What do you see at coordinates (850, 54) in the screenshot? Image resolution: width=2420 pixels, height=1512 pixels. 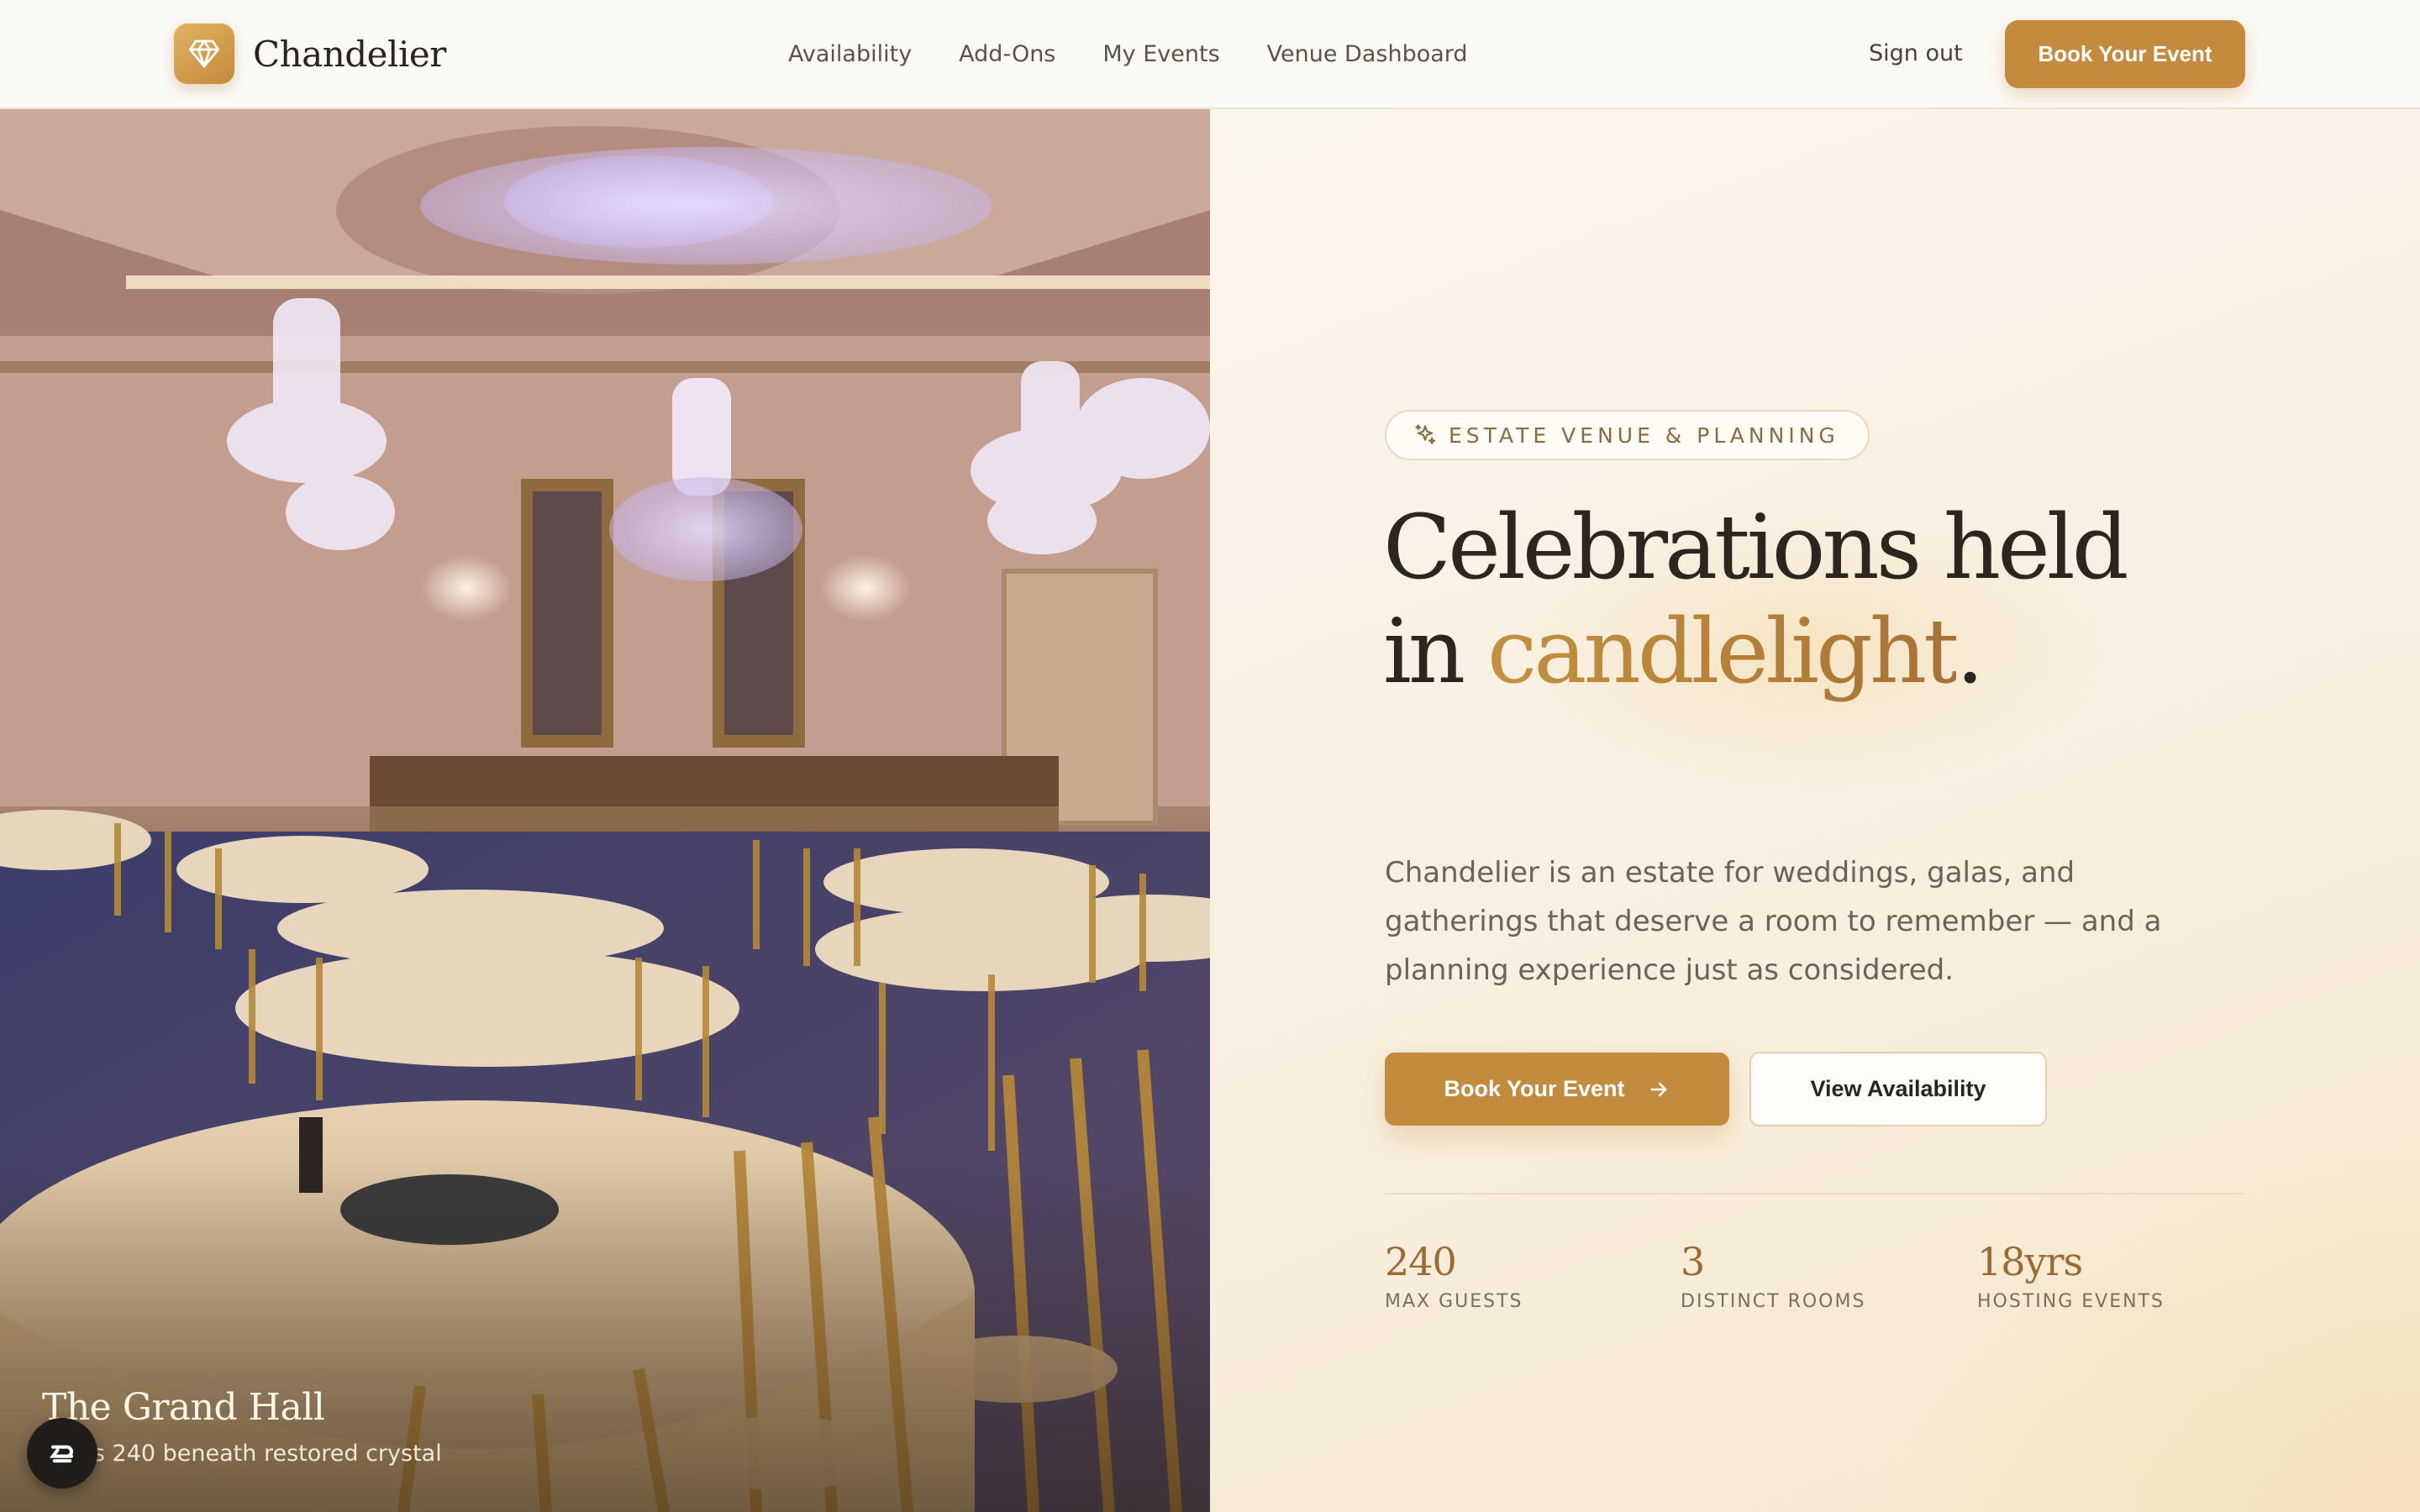 I see `nav-link-availability: Availability` at bounding box center [850, 54].